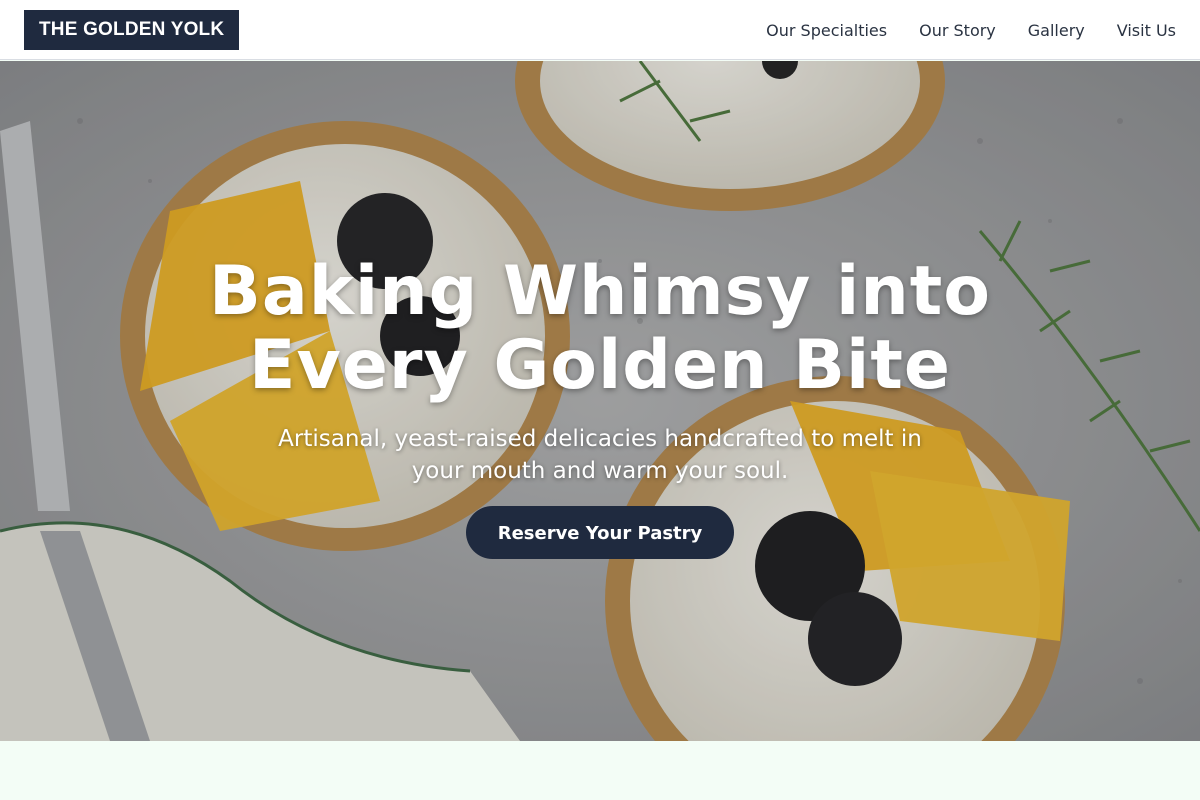  What do you see at coordinates (600, 532) in the screenshot?
I see `reserve-pastry-button: Reserve Your Pastry` at bounding box center [600, 532].